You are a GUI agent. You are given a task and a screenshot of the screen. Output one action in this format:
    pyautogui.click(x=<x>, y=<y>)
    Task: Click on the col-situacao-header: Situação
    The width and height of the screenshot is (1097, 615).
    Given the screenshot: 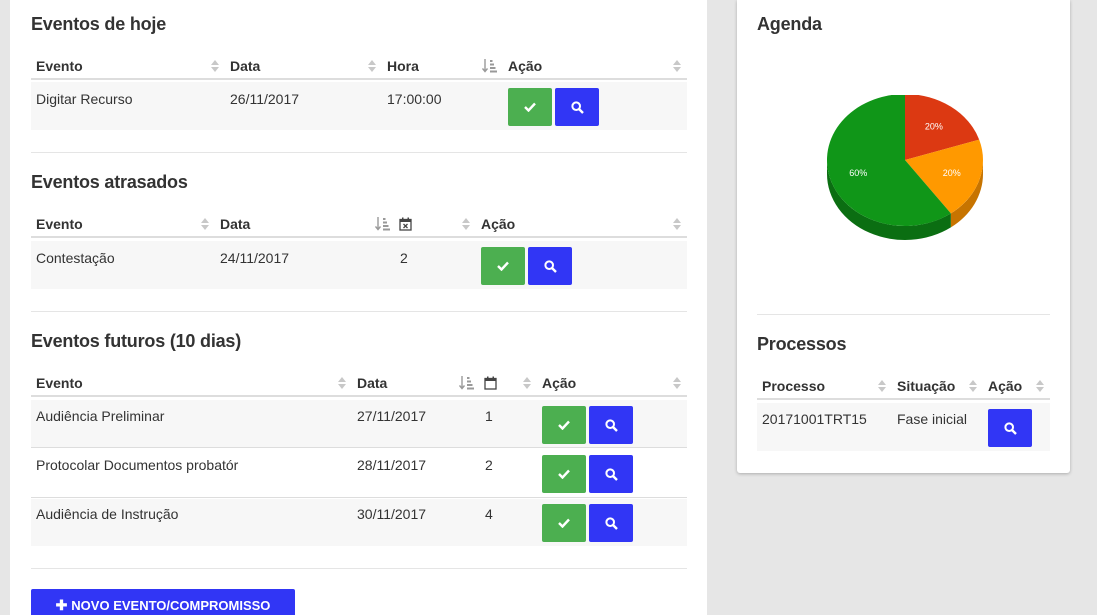 What is the action you would take?
    pyautogui.click(x=926, y=386)
    